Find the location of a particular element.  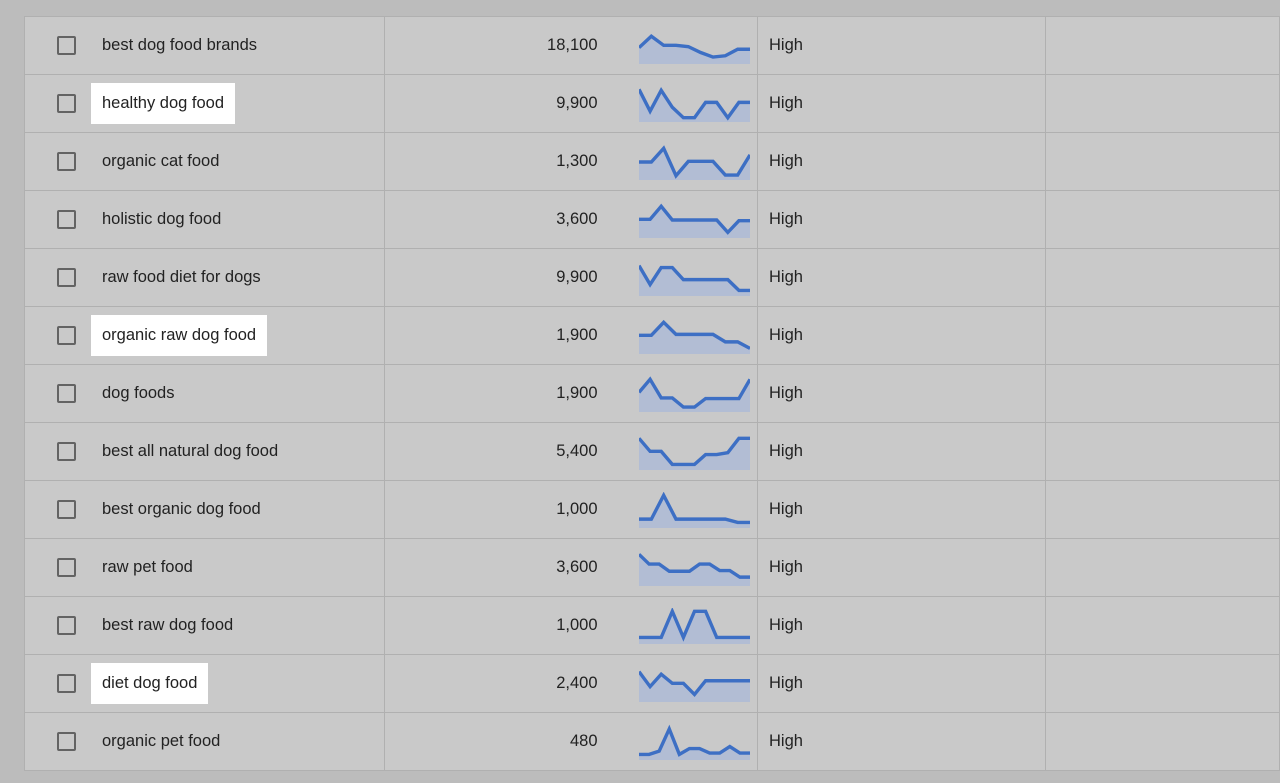

search-volume-value: 1,300 is located at coordinates (577, 161).